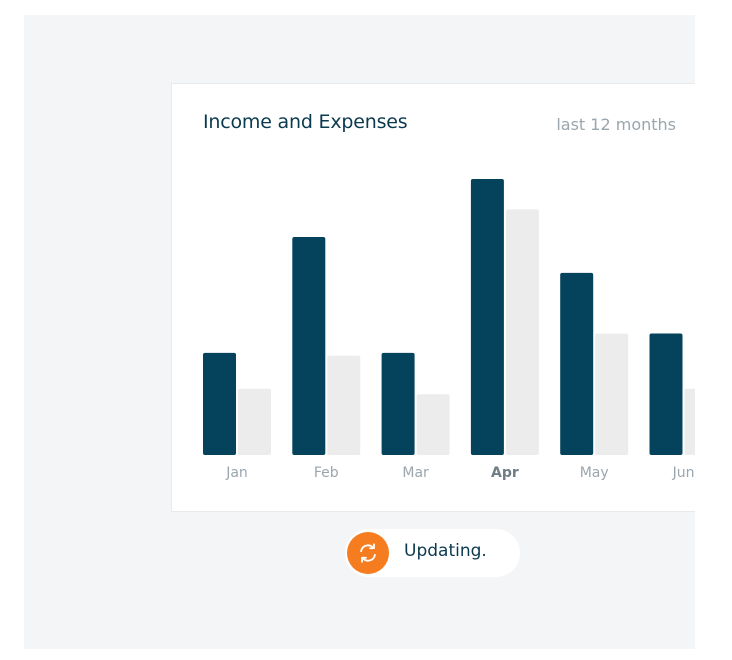 This screenshot has width=732, height=660. I want to click on x-tick-label: Feb, so click(326, 473).